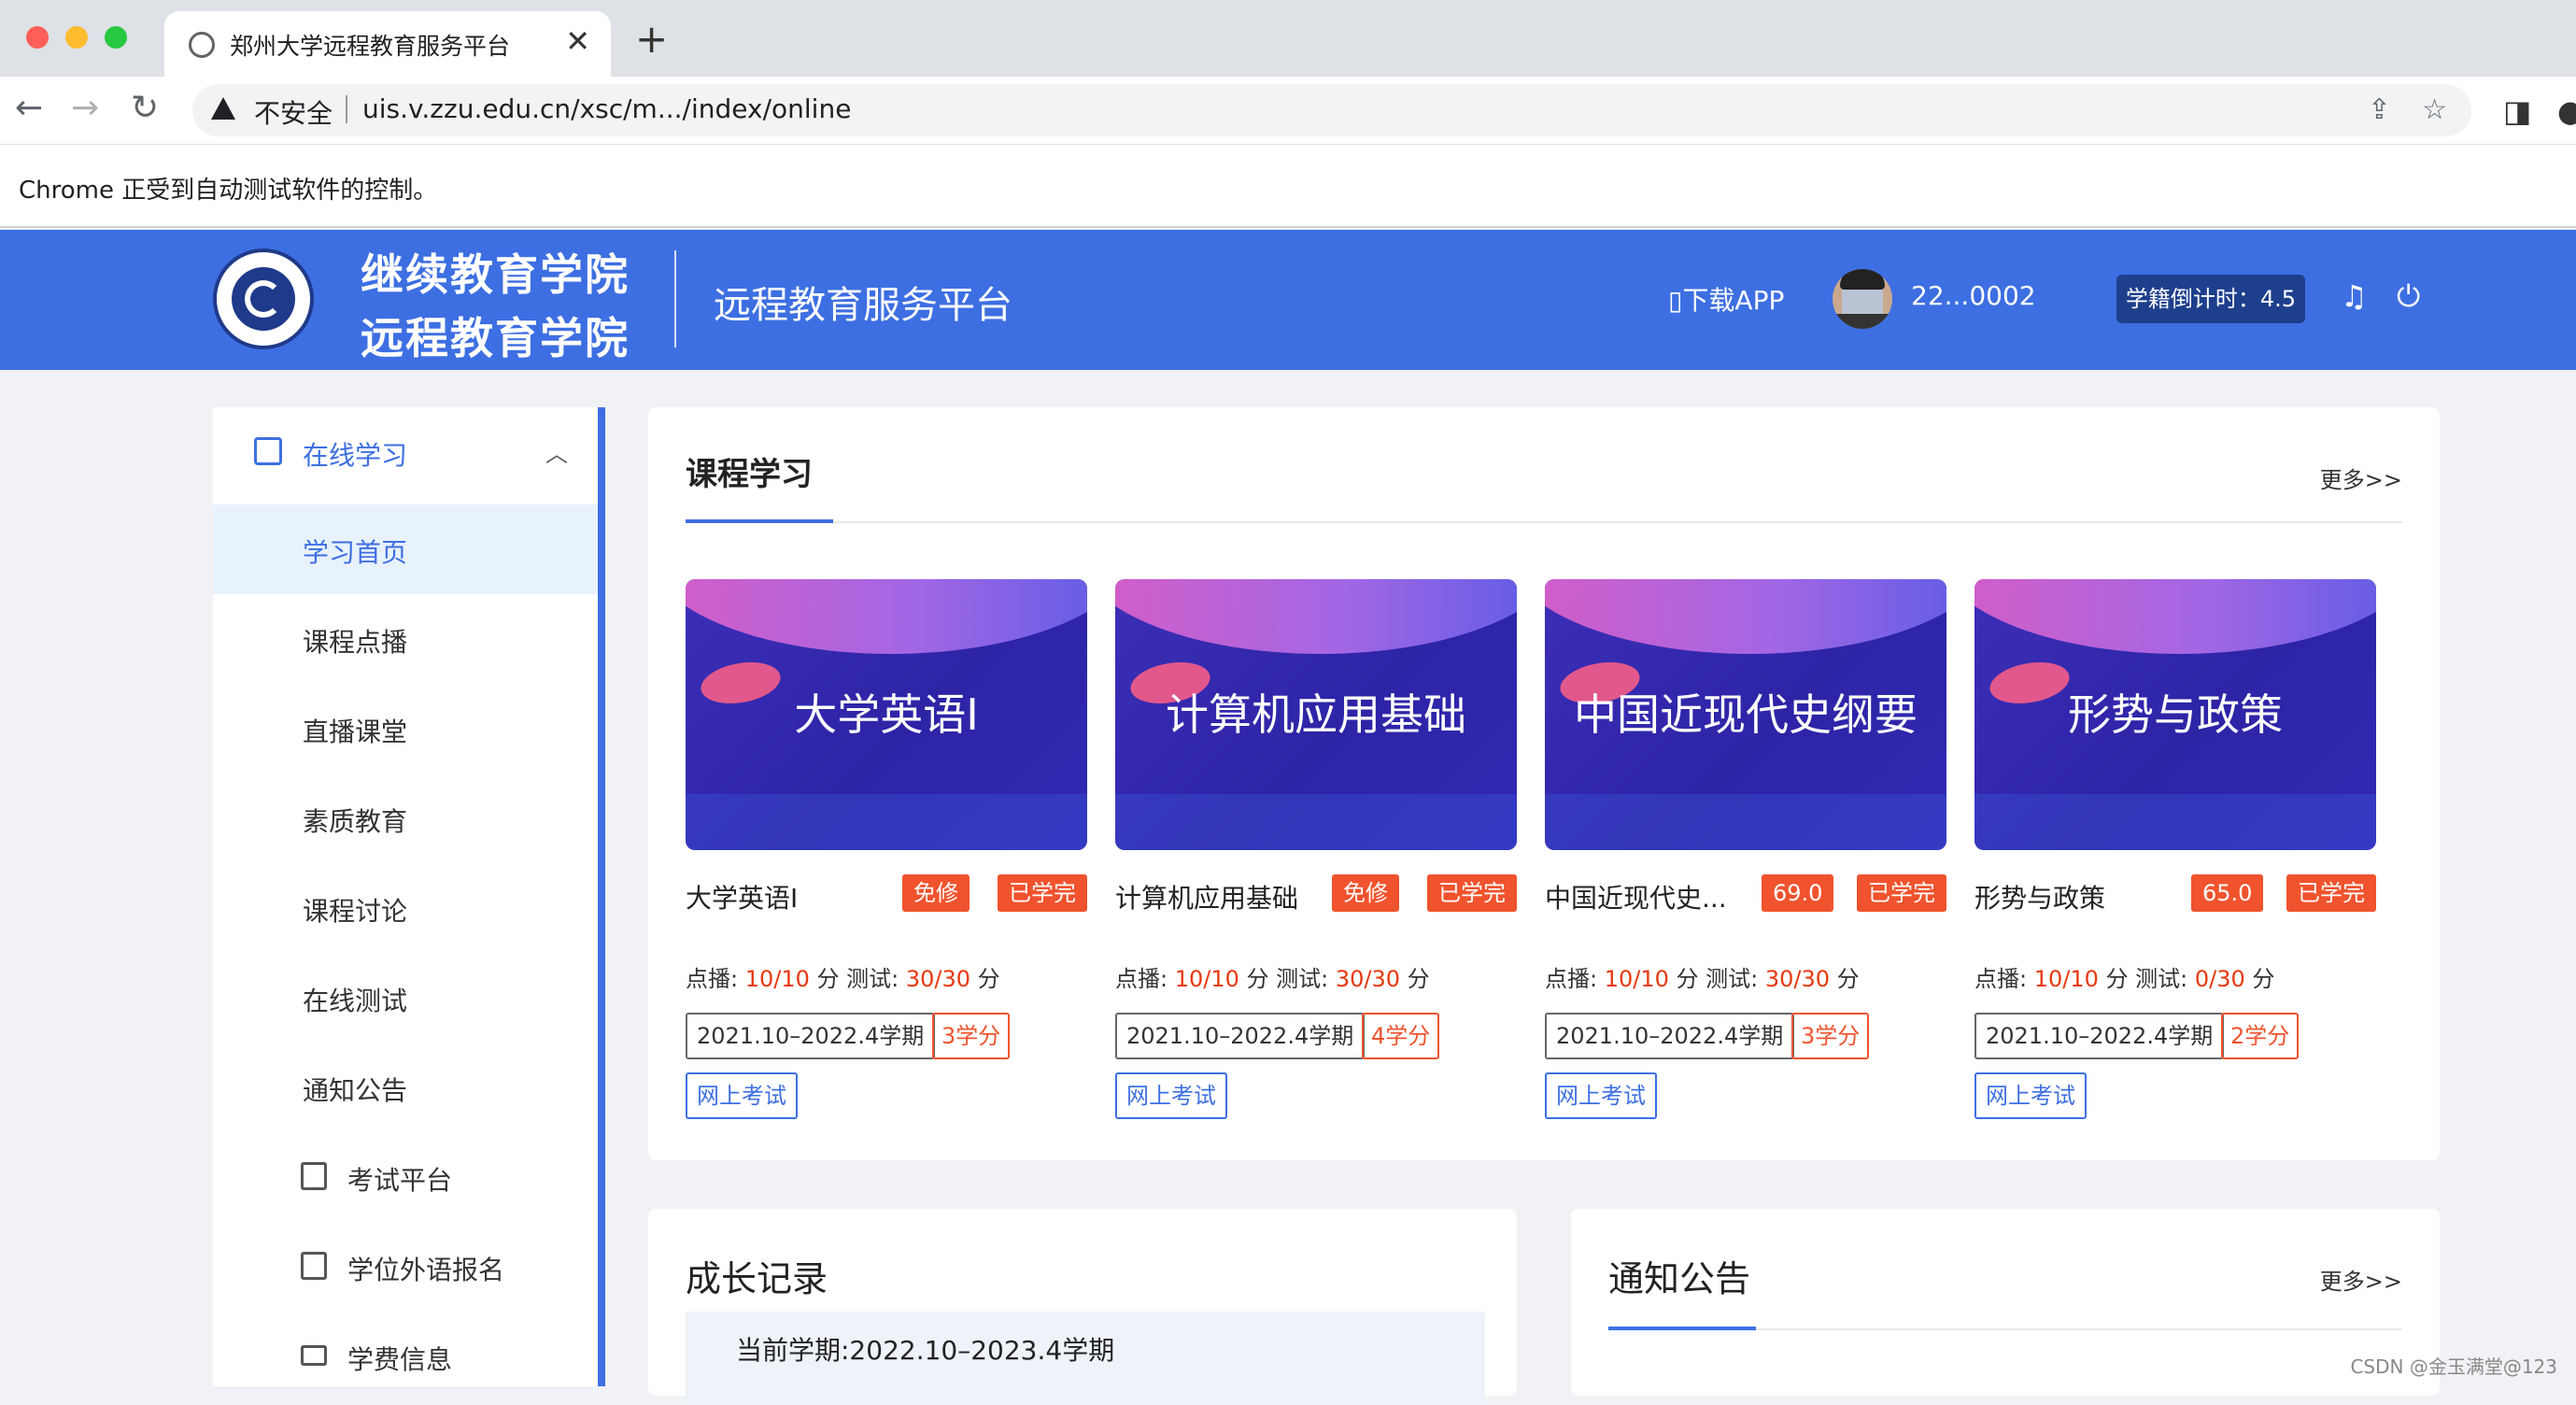 The width and height of the screenshot is (2576, 1405). Describe the element at coordinates (757, 1279) in the screenshot. I see `section-title: 成长记录` at that location.